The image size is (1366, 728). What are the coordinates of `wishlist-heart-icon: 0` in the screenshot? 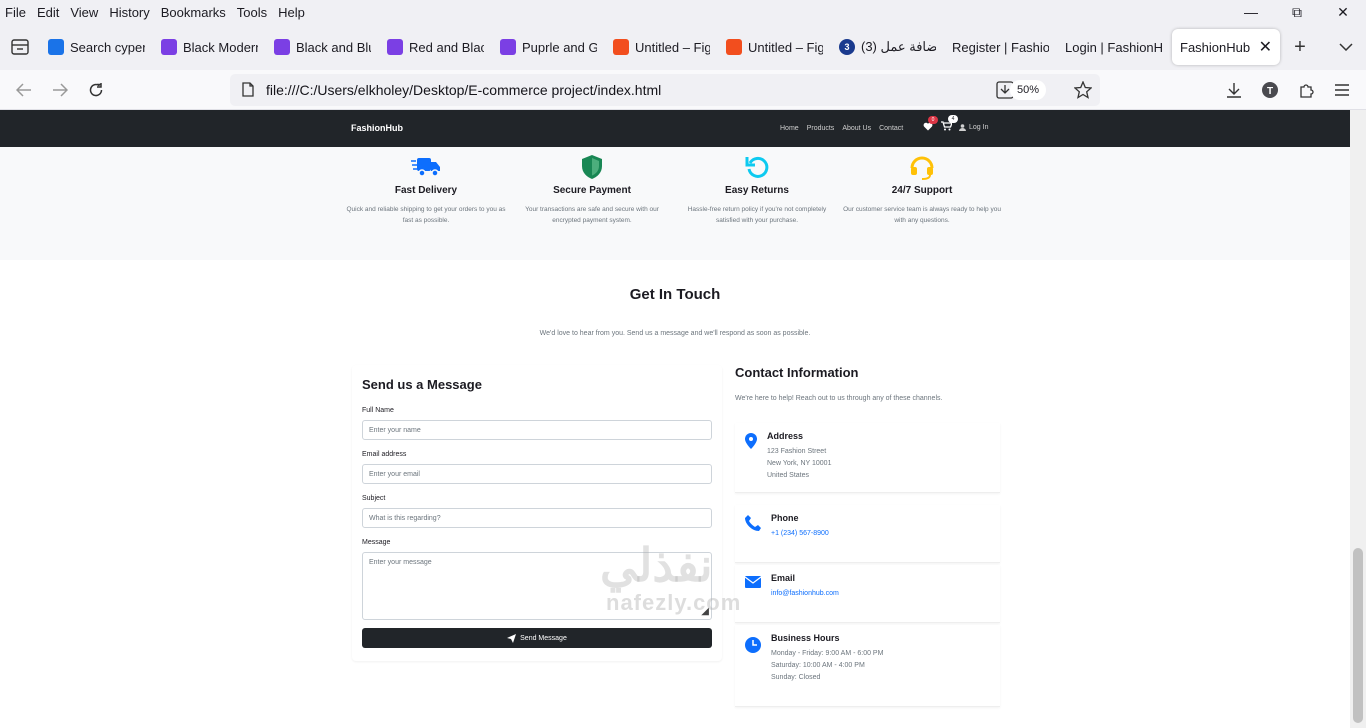 It's located at (930, 124).